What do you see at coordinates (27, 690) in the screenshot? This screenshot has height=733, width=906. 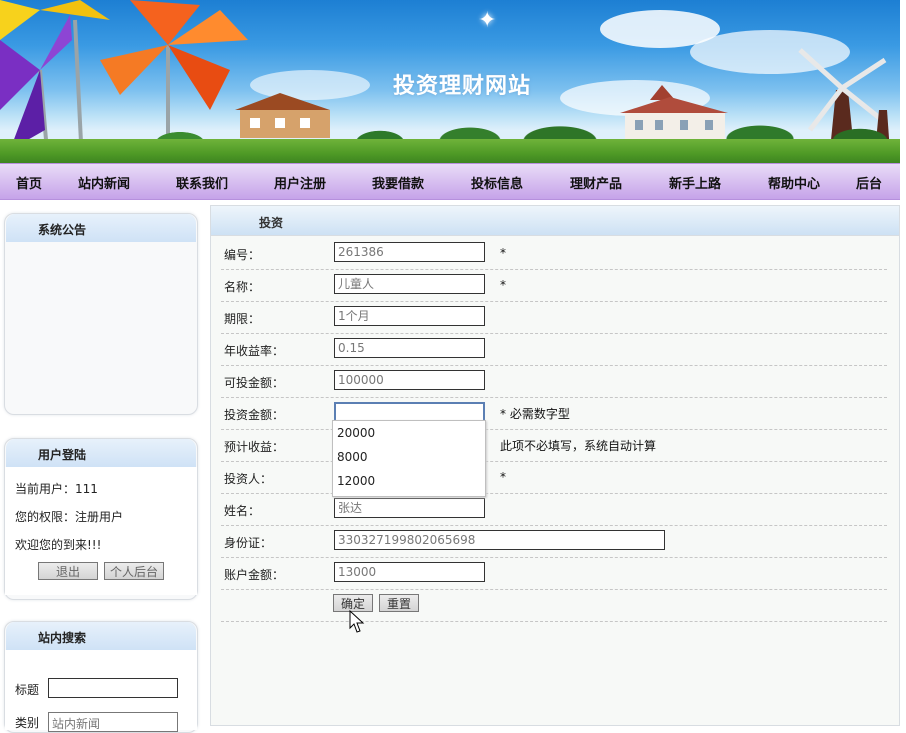 I see `search-title-label: 标题` at bounding box center [27, 690].